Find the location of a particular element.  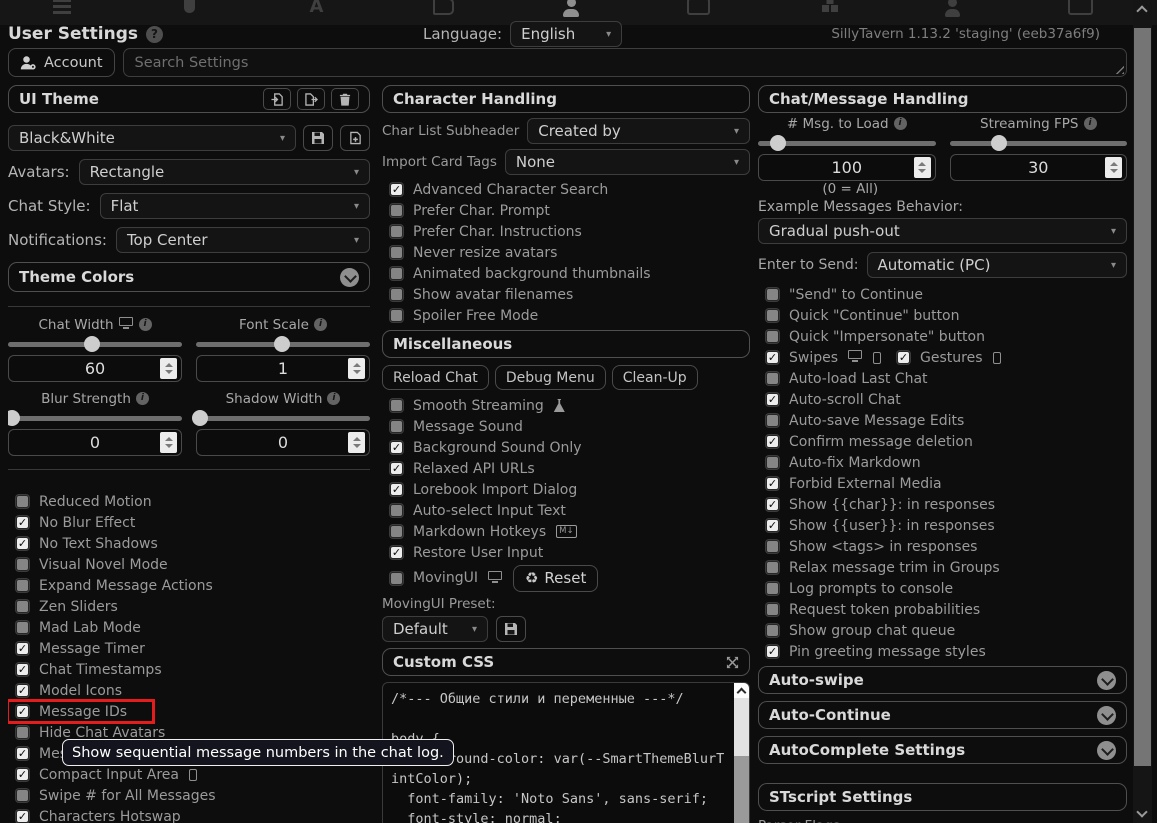

checkbox-row: Quick "Impersonate" button is located at coordinates (942, 336).